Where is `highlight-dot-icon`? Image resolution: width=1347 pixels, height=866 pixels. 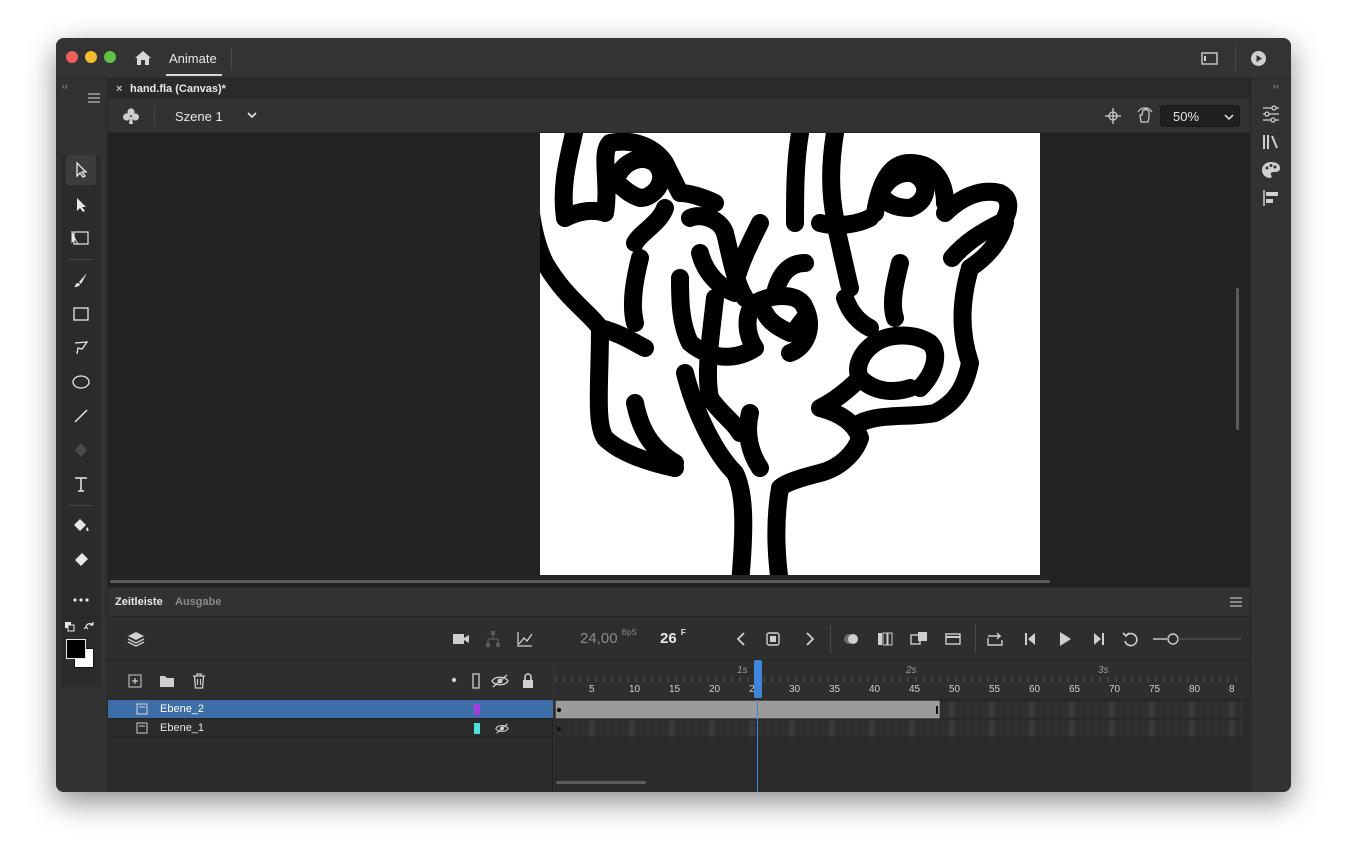
highlight-dot-icon is located at coordinates (454, 680).